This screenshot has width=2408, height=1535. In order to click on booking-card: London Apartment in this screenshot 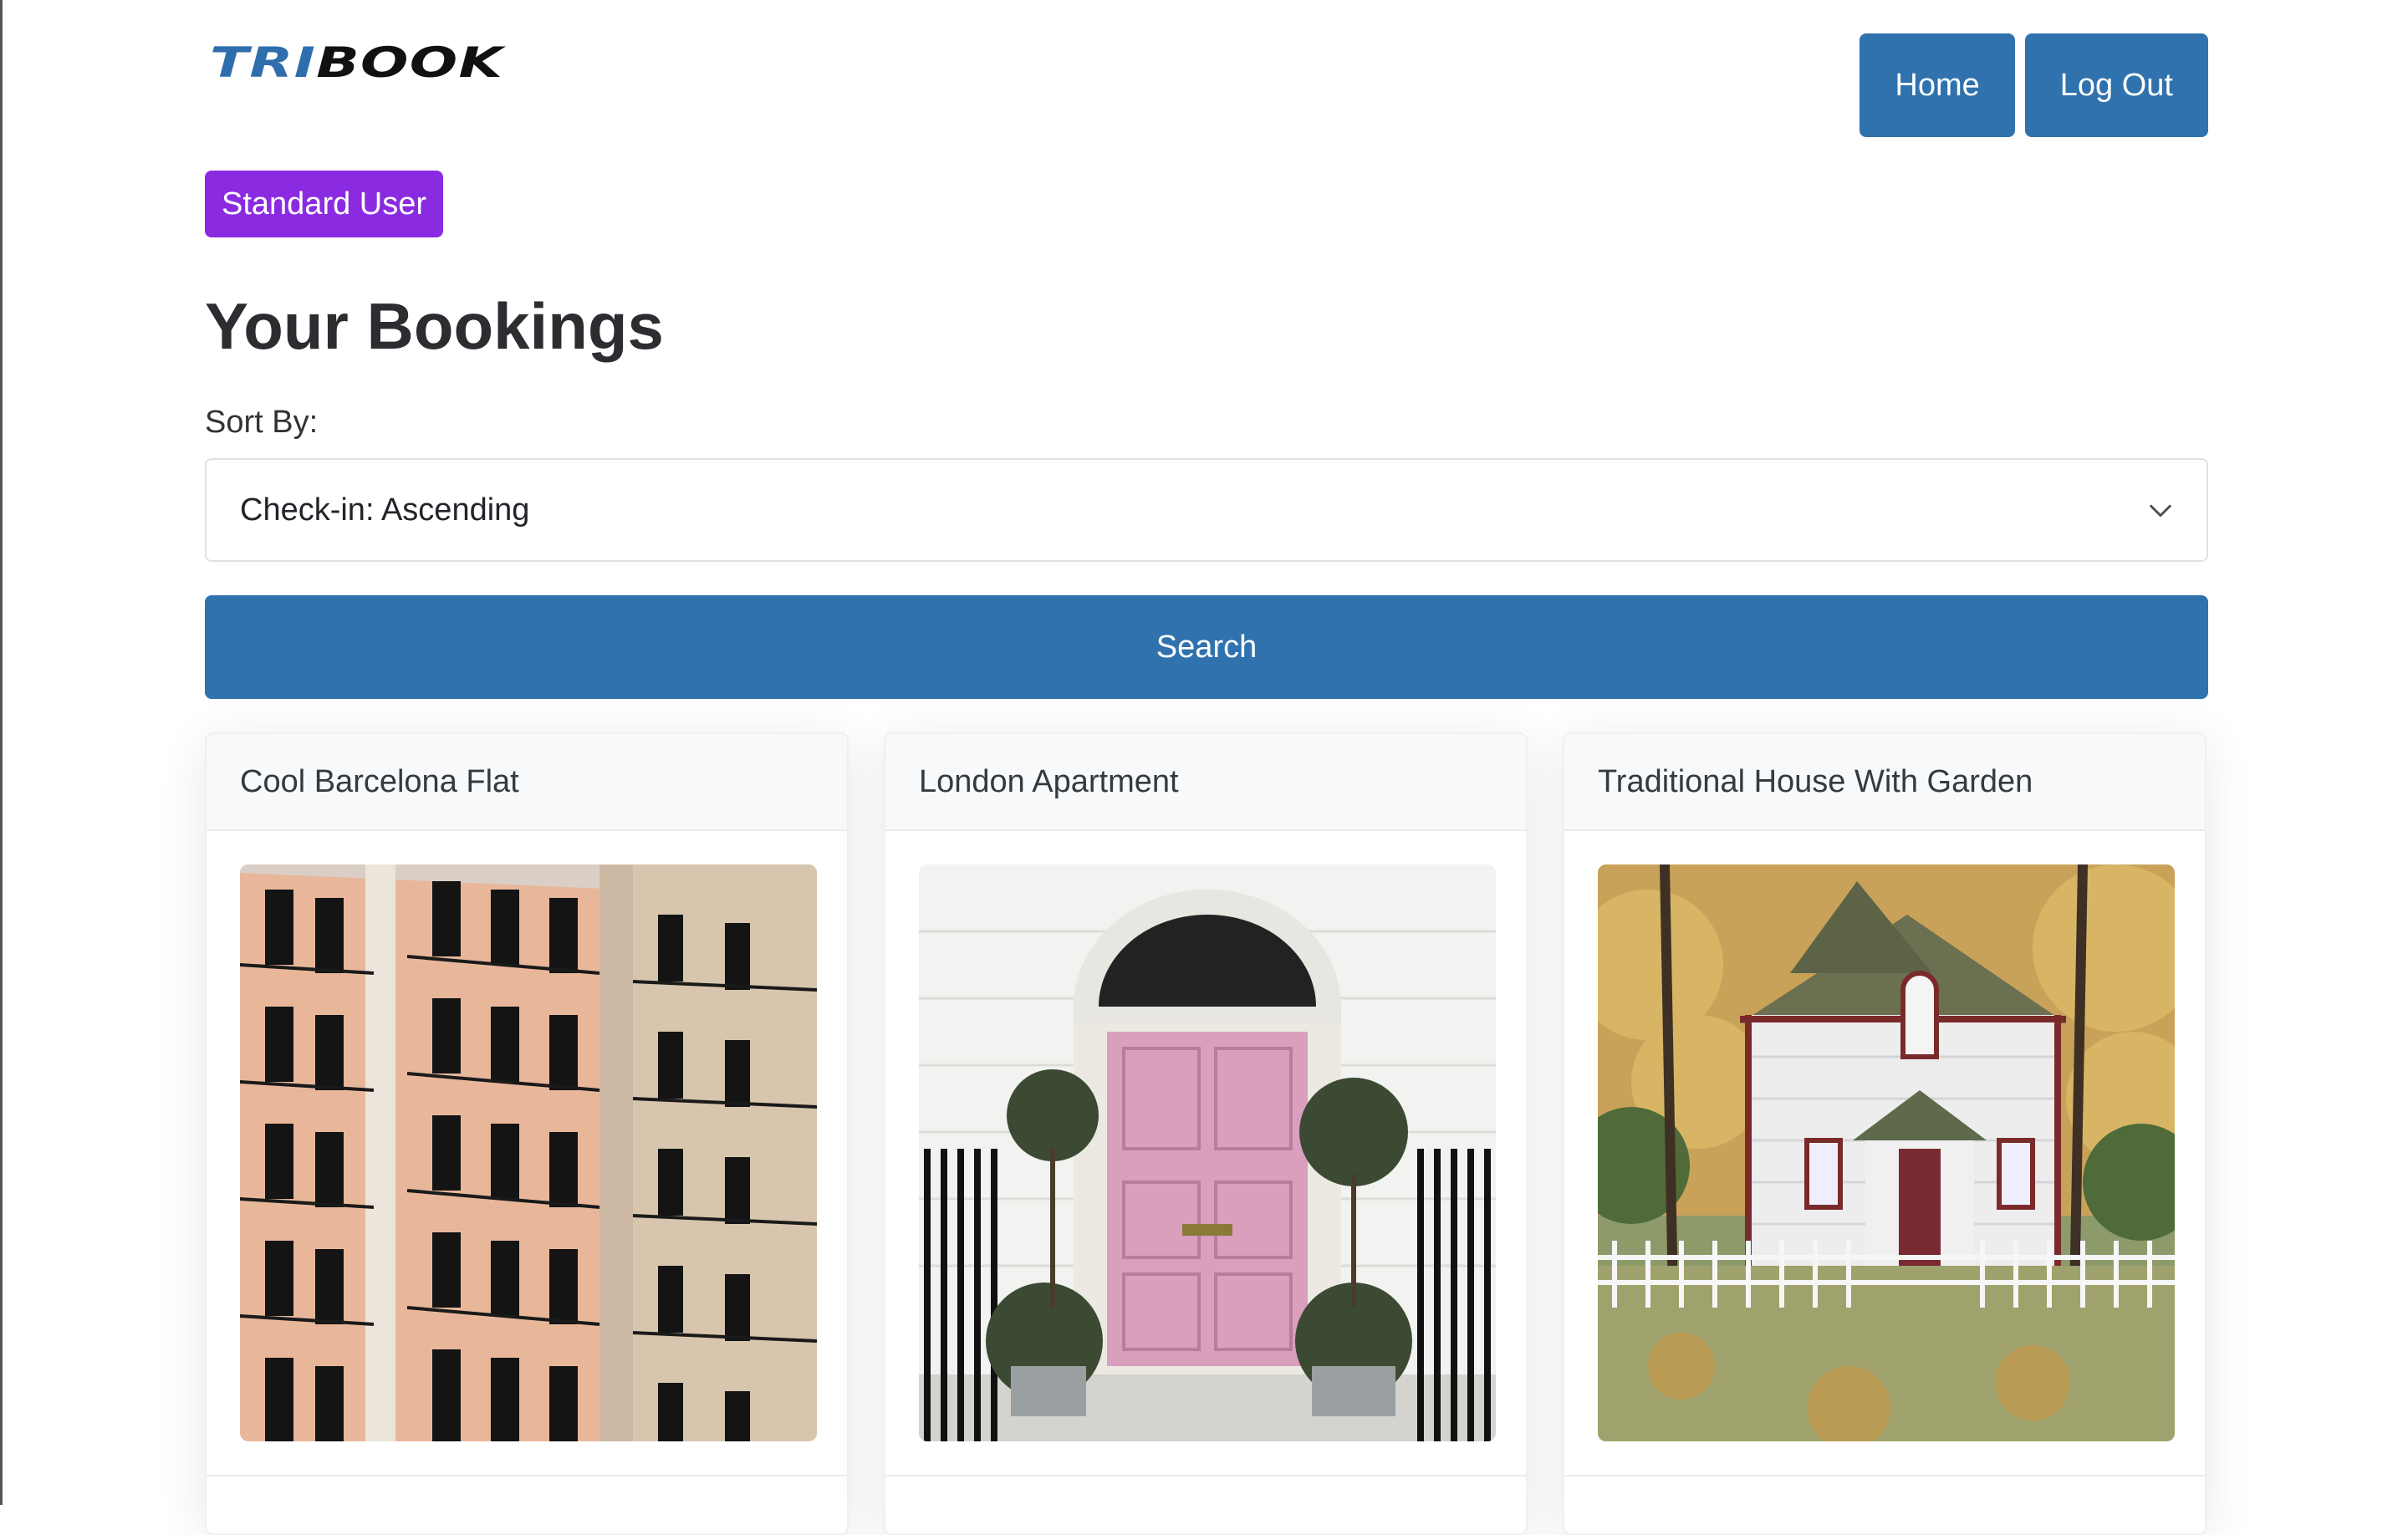, I will do `click(1206, 1133)`.